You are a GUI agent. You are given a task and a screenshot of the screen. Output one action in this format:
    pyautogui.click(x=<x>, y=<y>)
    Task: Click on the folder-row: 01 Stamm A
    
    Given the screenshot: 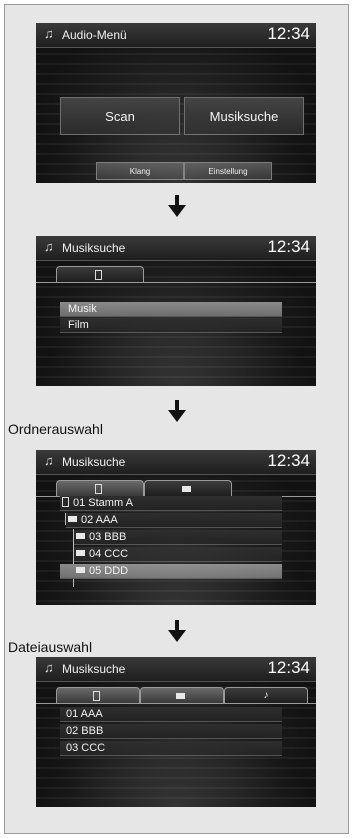 What is the action you would take?
    pyautogui.click(x=171, y=503)
    